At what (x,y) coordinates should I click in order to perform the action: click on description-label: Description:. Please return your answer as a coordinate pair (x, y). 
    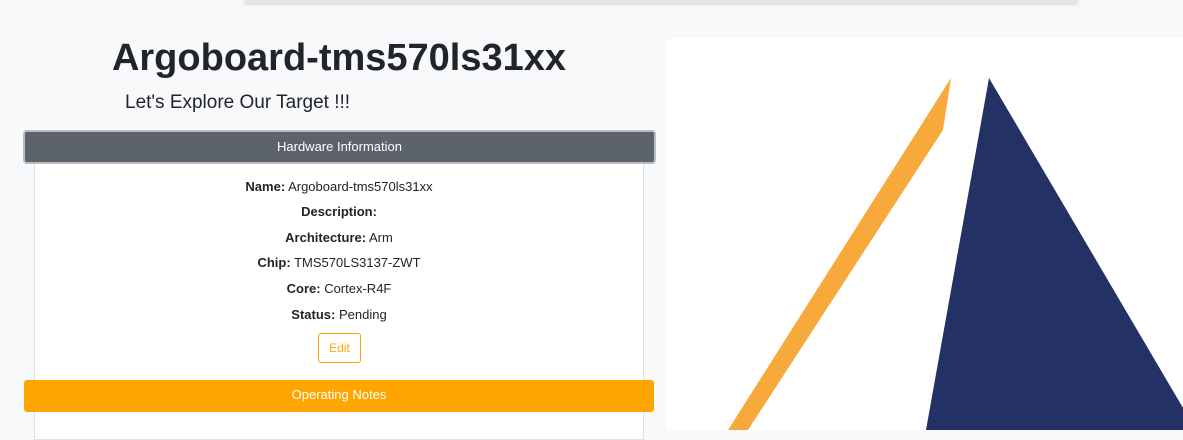
    Looking at the image, I should click on (339, 211).